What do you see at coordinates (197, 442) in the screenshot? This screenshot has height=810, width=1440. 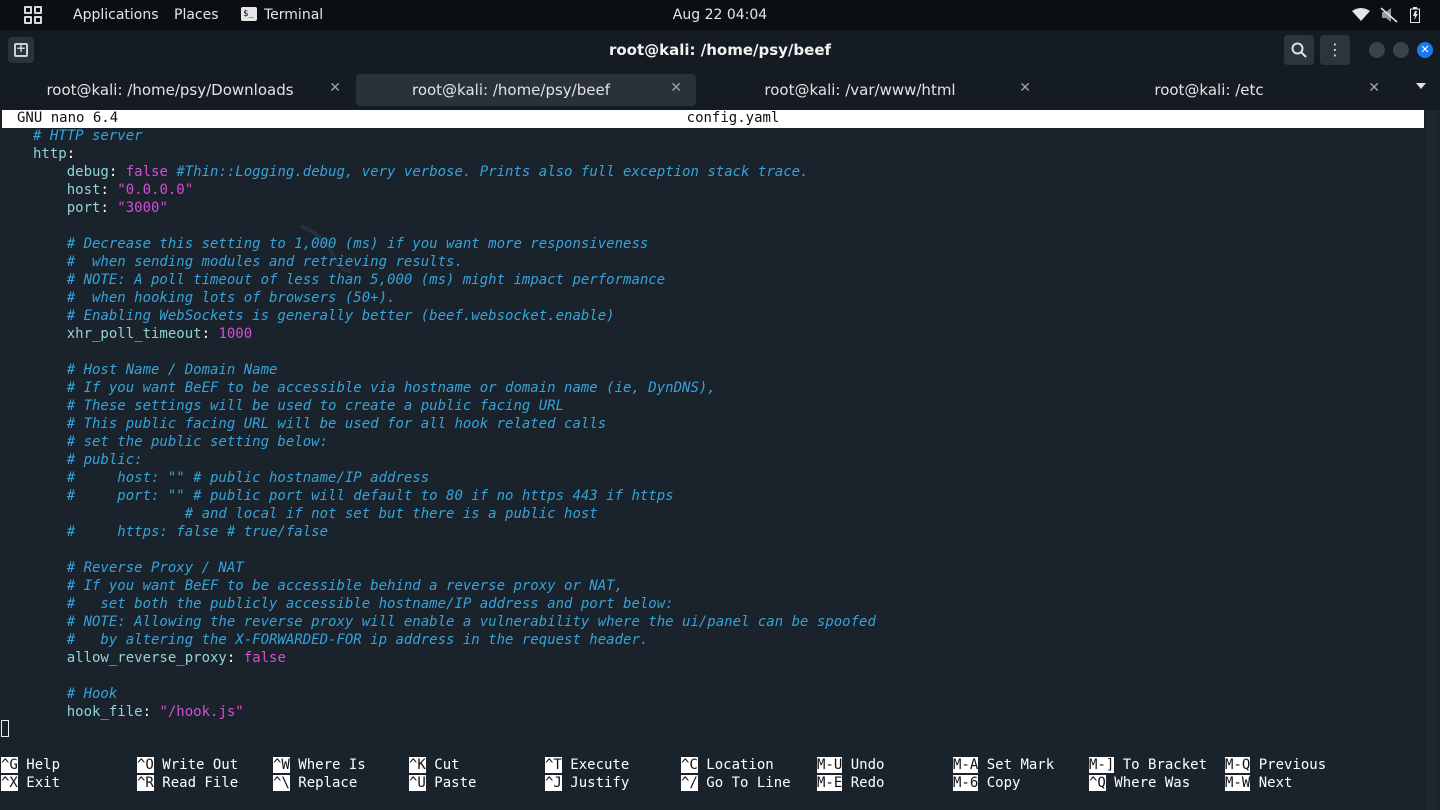 I see `comment-text: # set the public setting below:` at bounding box center [197, 442].